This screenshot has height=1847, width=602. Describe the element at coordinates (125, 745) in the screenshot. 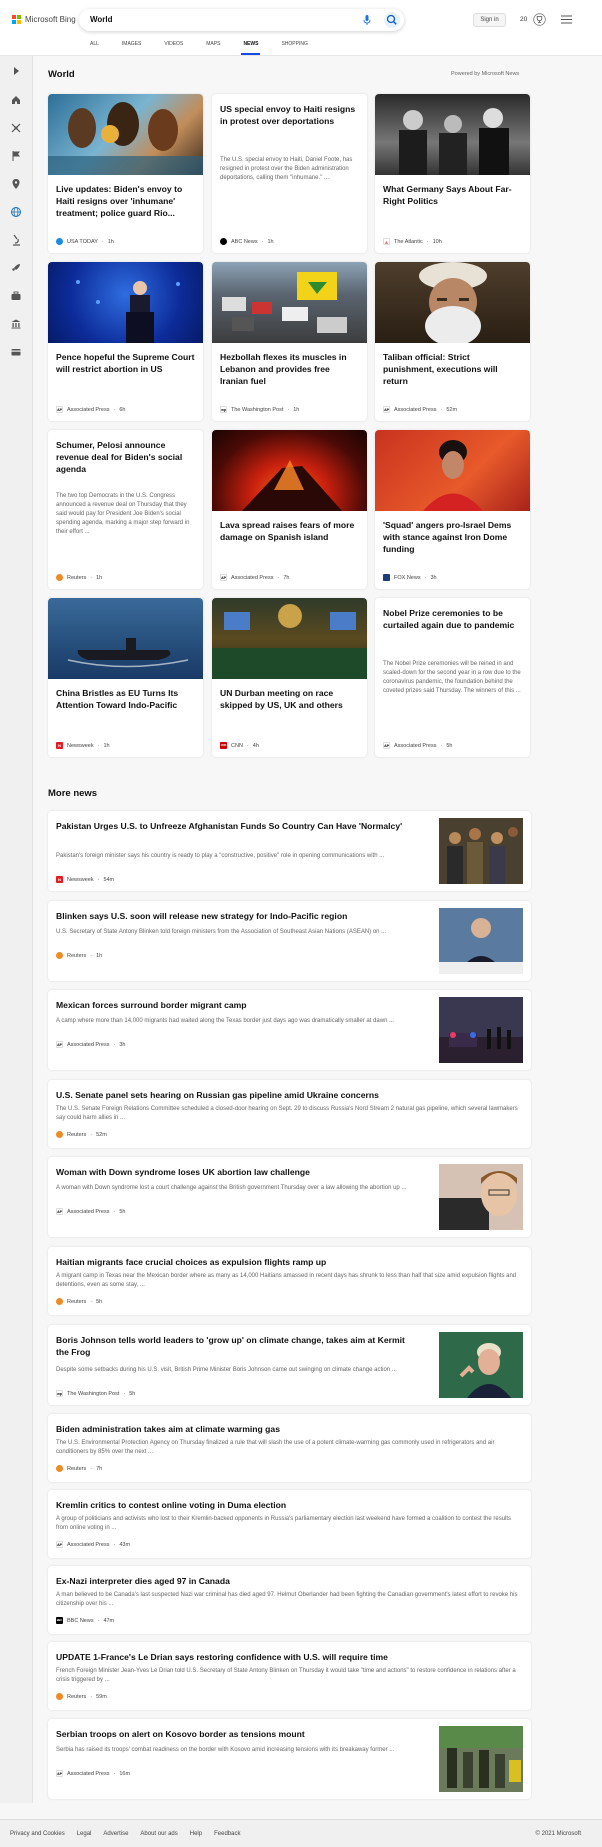

I see `article-source: N Newsweek · 1h` at that location.